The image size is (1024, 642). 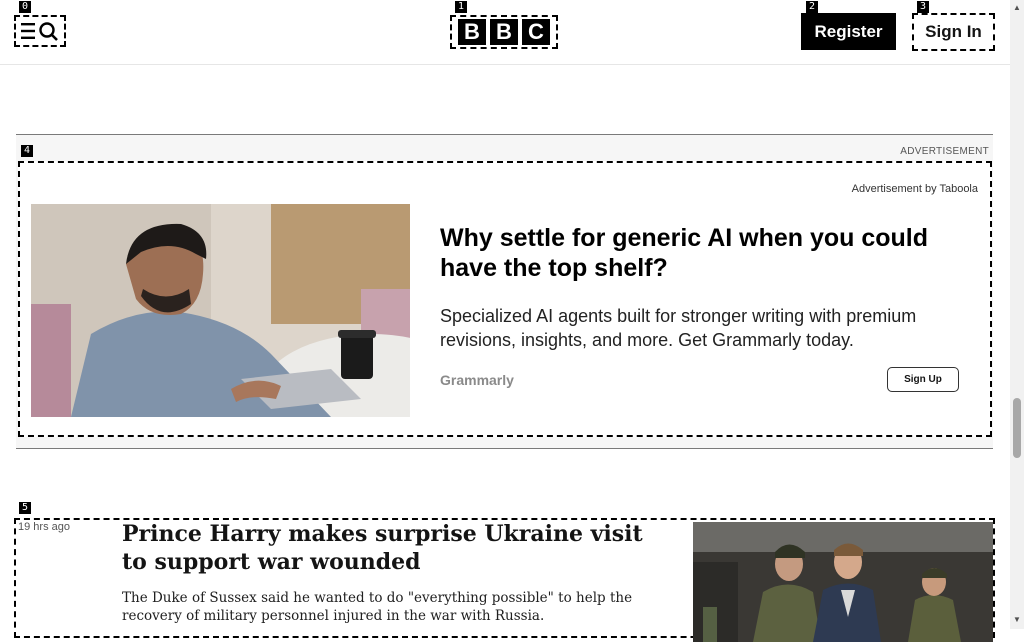 I want to click on story-image, so click(x=843, y=582).